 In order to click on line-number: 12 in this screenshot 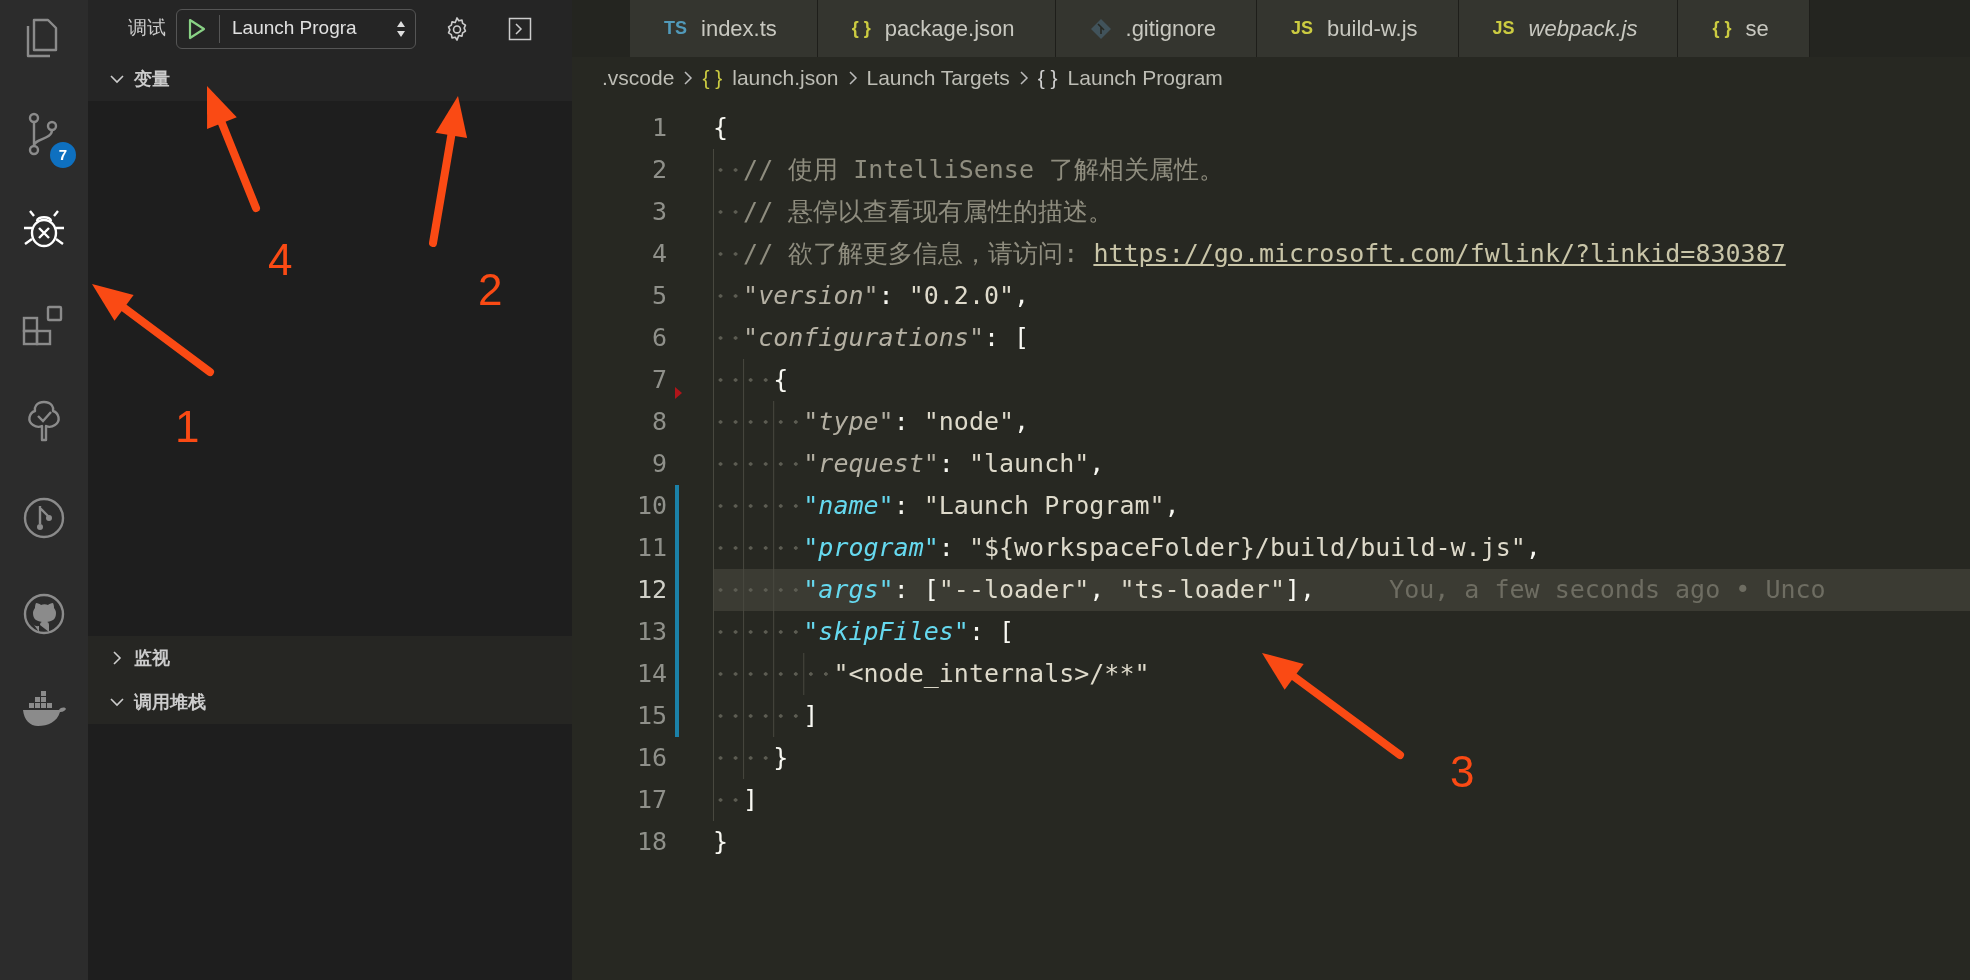, I will do `click(651, 590)`.